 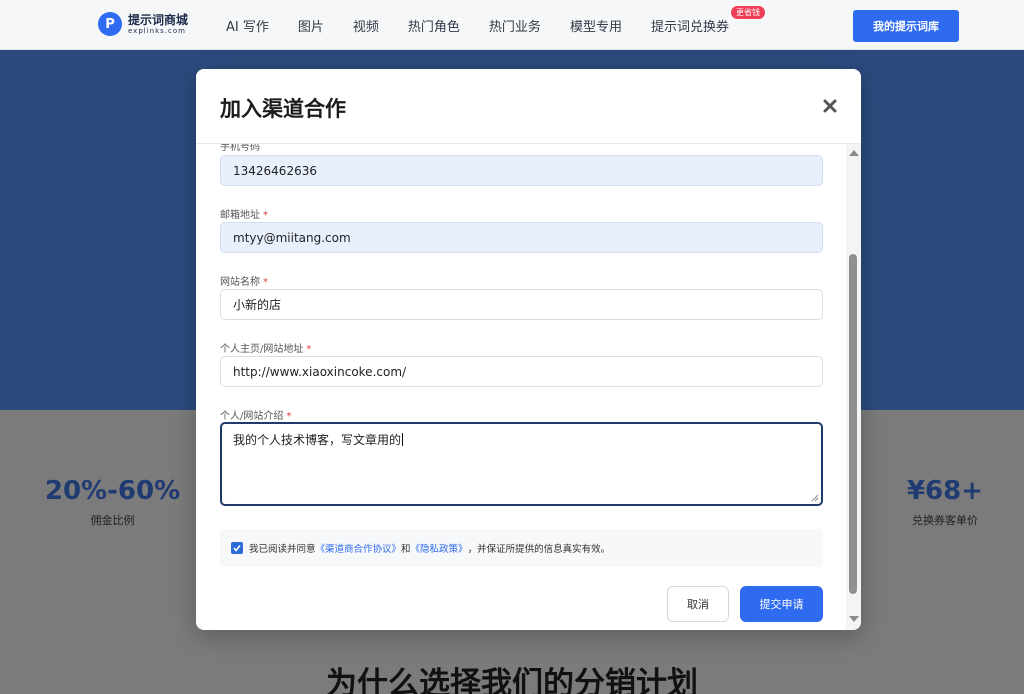 What do you see at coordinates (110, 24) in the screenshot?
I see `logo-icon: P` at bounding box center [110, 24].